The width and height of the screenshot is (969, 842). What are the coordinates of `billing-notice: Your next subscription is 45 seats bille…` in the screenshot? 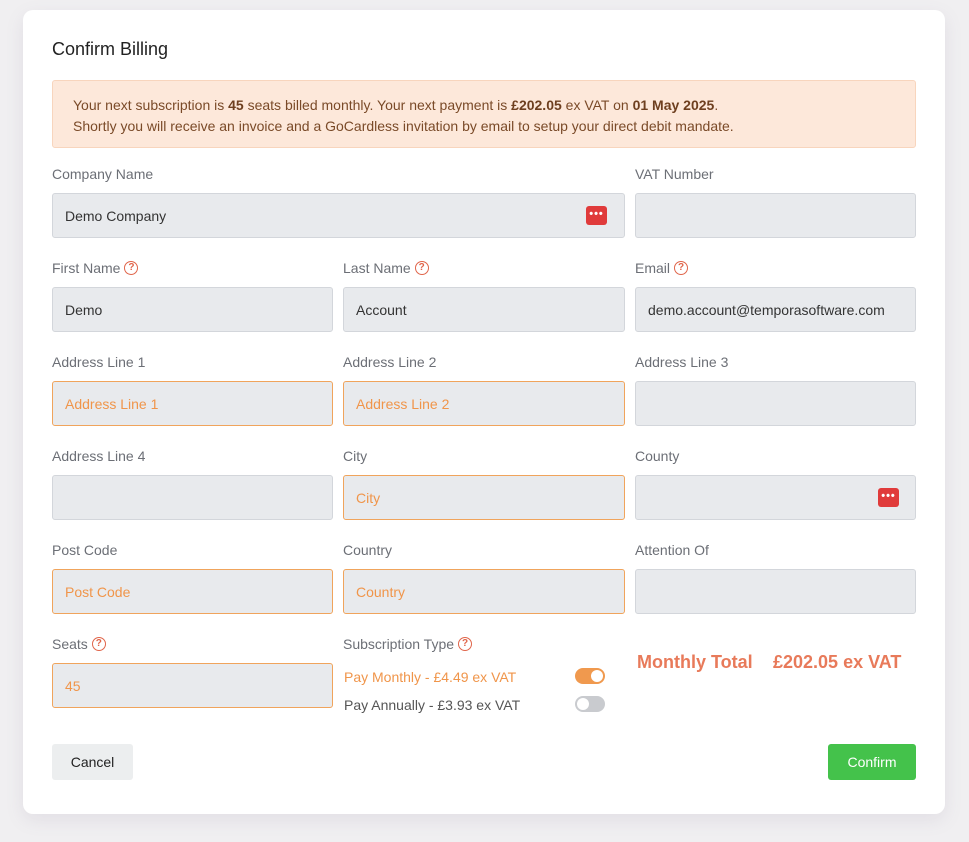 It's located at (484, 114).